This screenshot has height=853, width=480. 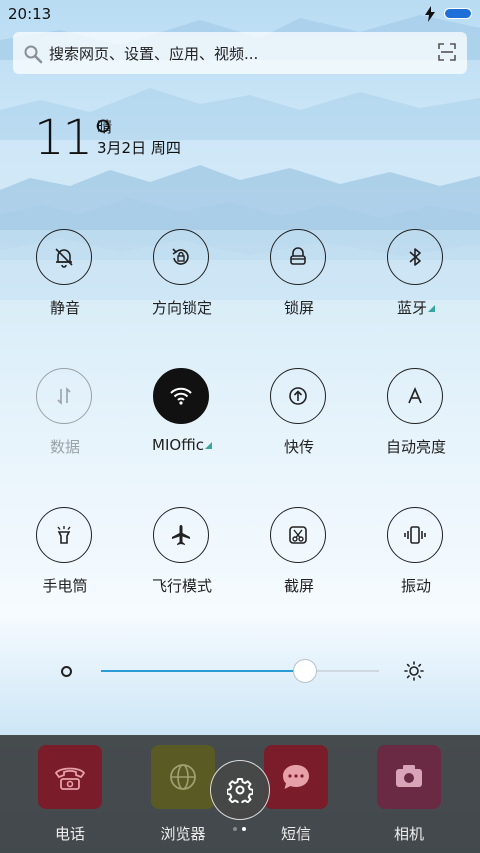 I want to click on toggle-lock-screen: 锁屏, so click(x=299, y=274).